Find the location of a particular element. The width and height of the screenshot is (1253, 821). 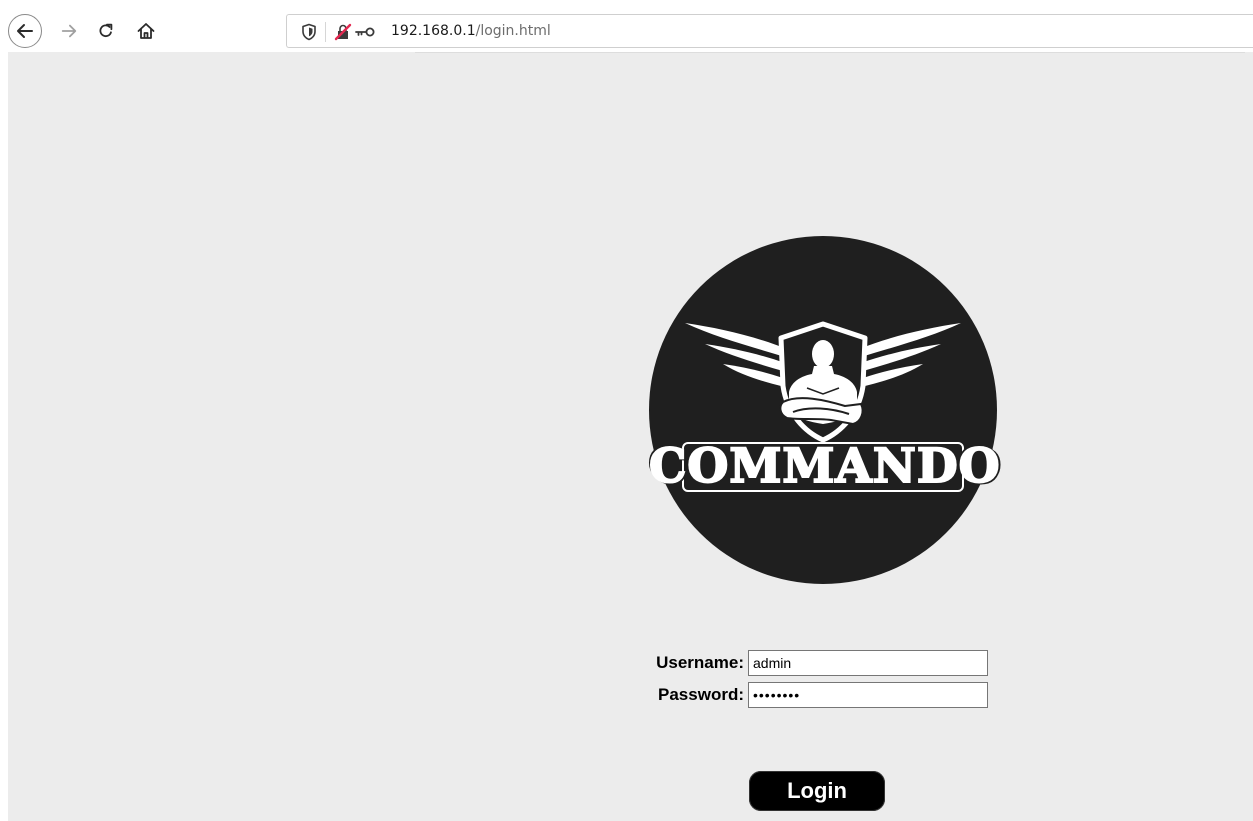

username-row: Username: is located at coordinates (816, 663).